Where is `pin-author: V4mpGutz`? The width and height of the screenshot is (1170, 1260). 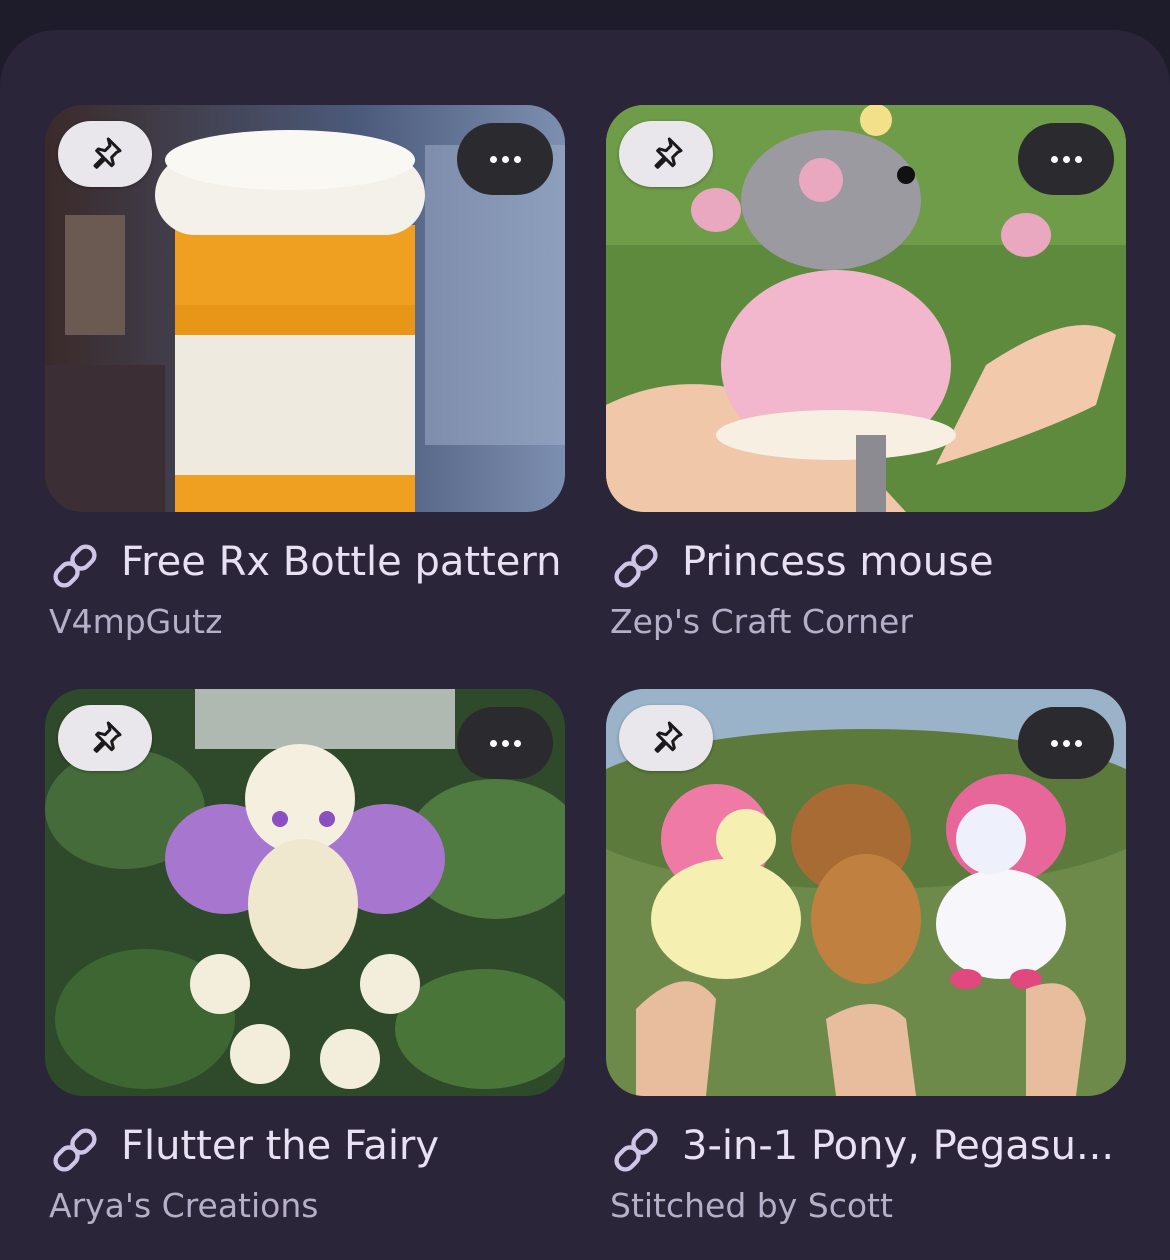 pin-author: V4mpGutz is located at coordinates (135, 622).